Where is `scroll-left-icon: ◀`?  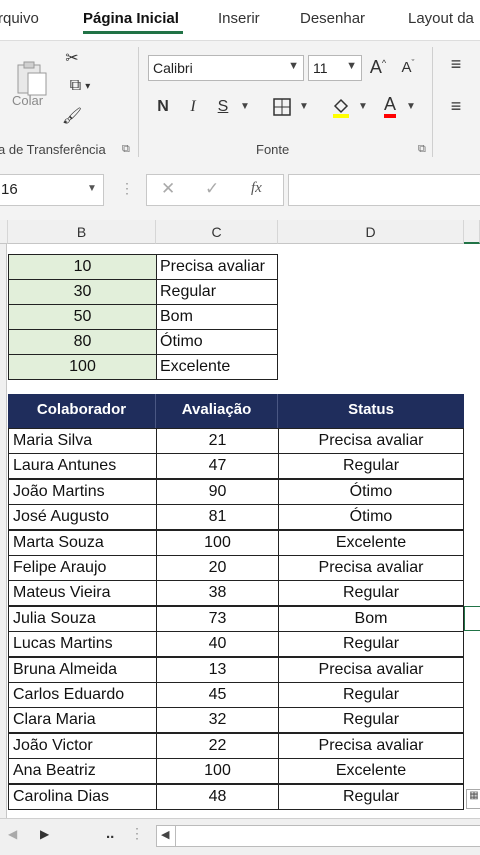 scroll-left-icon: ◀ is located at coordinates (12, 834).